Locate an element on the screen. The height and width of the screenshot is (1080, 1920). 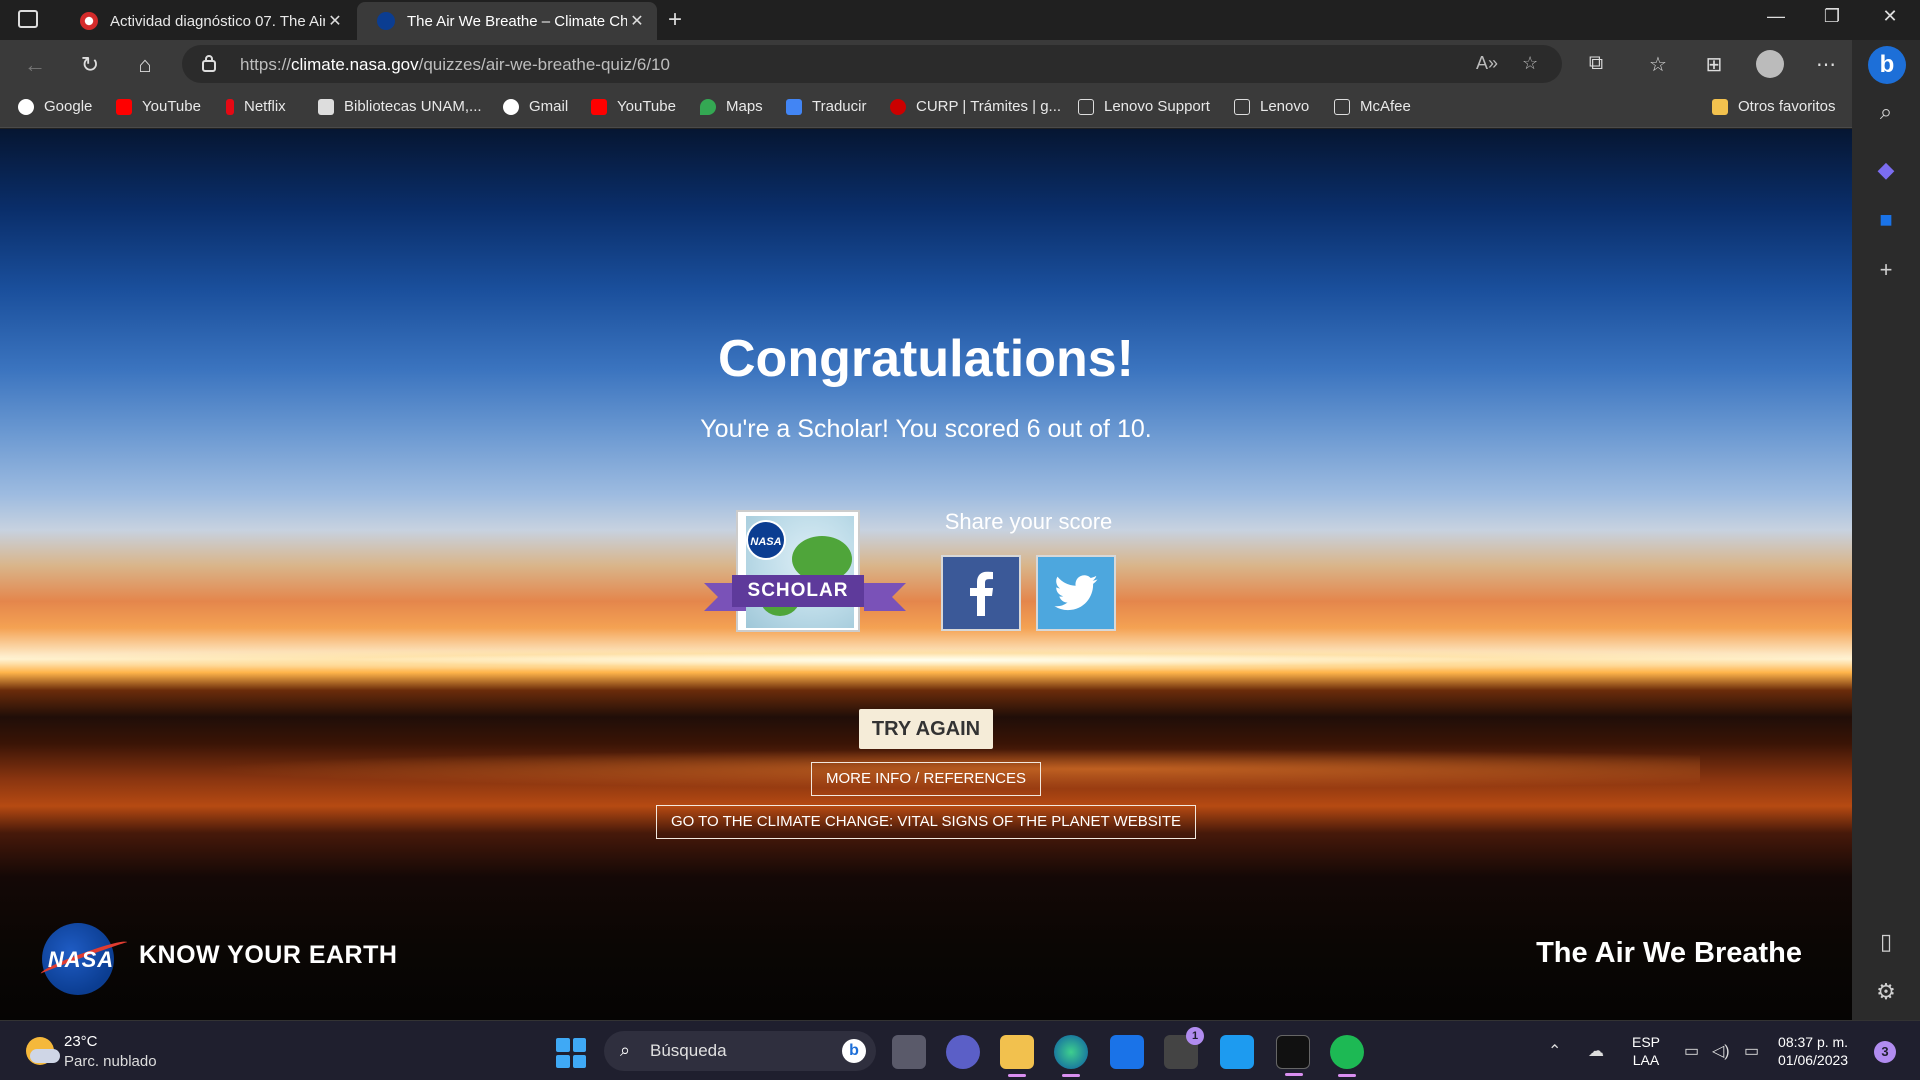
bookmark-other-favorites: Otros favoritos is located at coordinates (1774, 106).